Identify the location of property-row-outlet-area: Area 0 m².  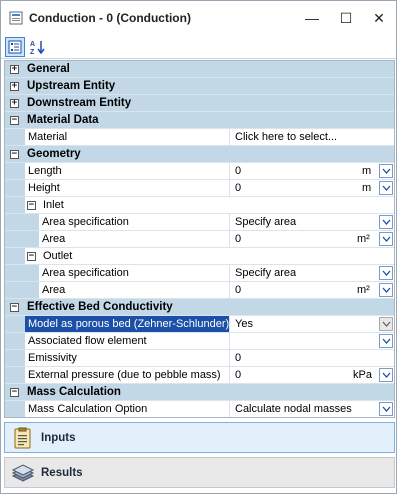
(199, 290).